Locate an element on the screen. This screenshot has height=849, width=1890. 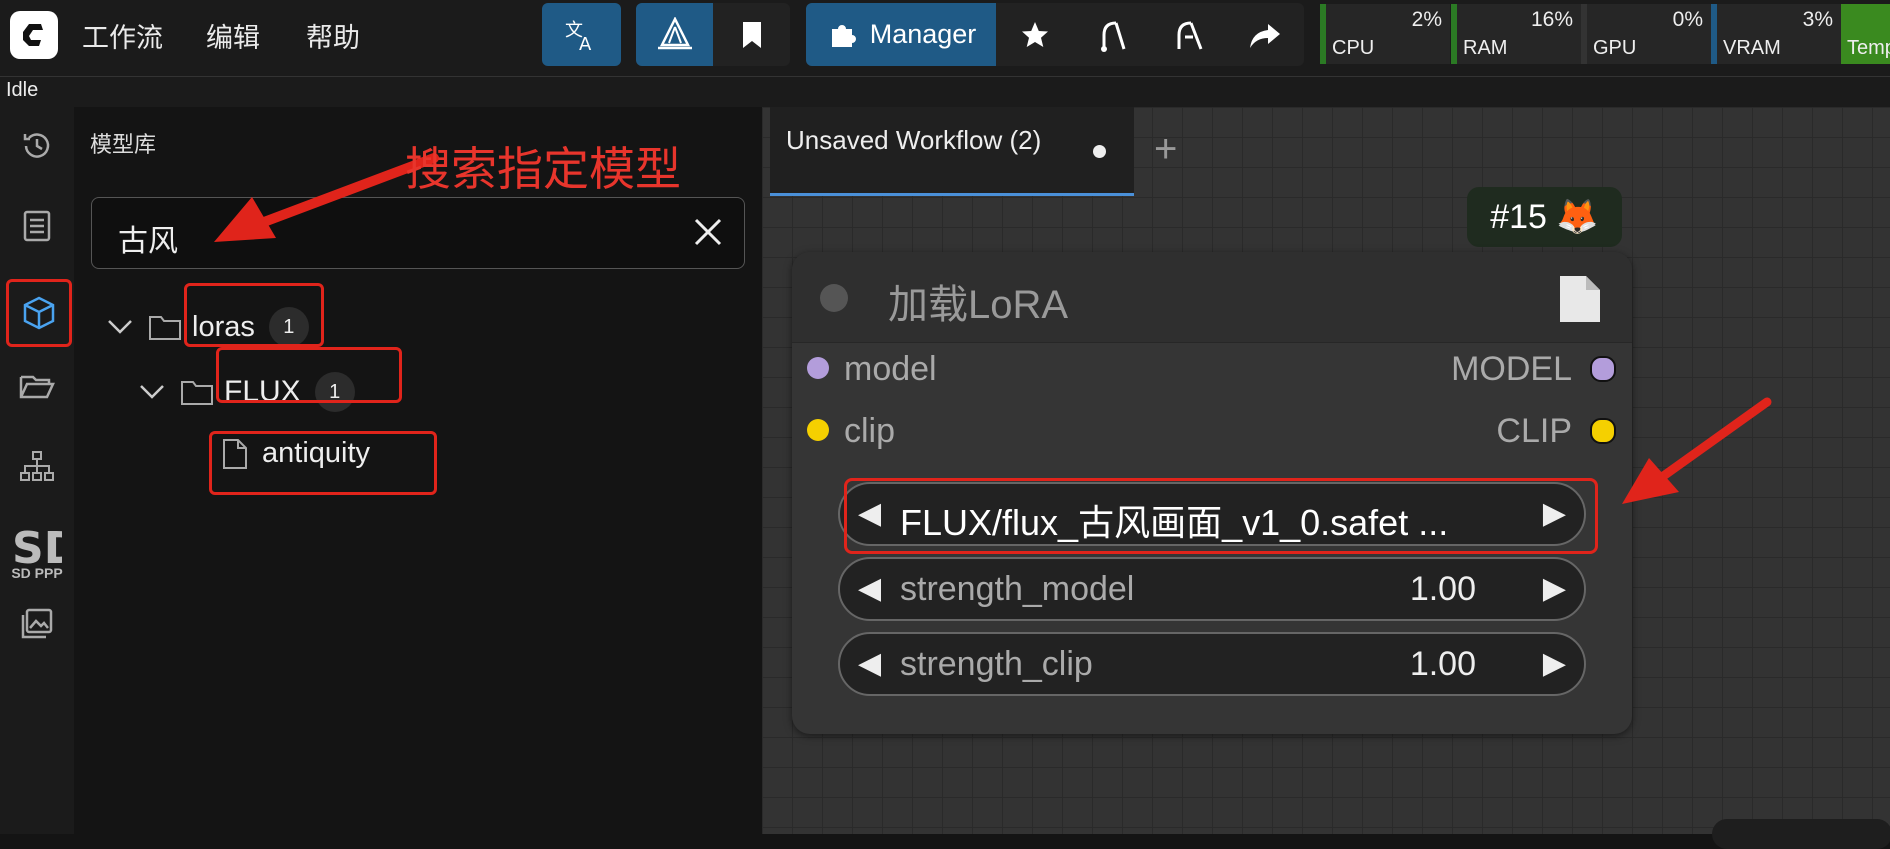
panel-title: 模型库 is located at coordinates (123, 144).